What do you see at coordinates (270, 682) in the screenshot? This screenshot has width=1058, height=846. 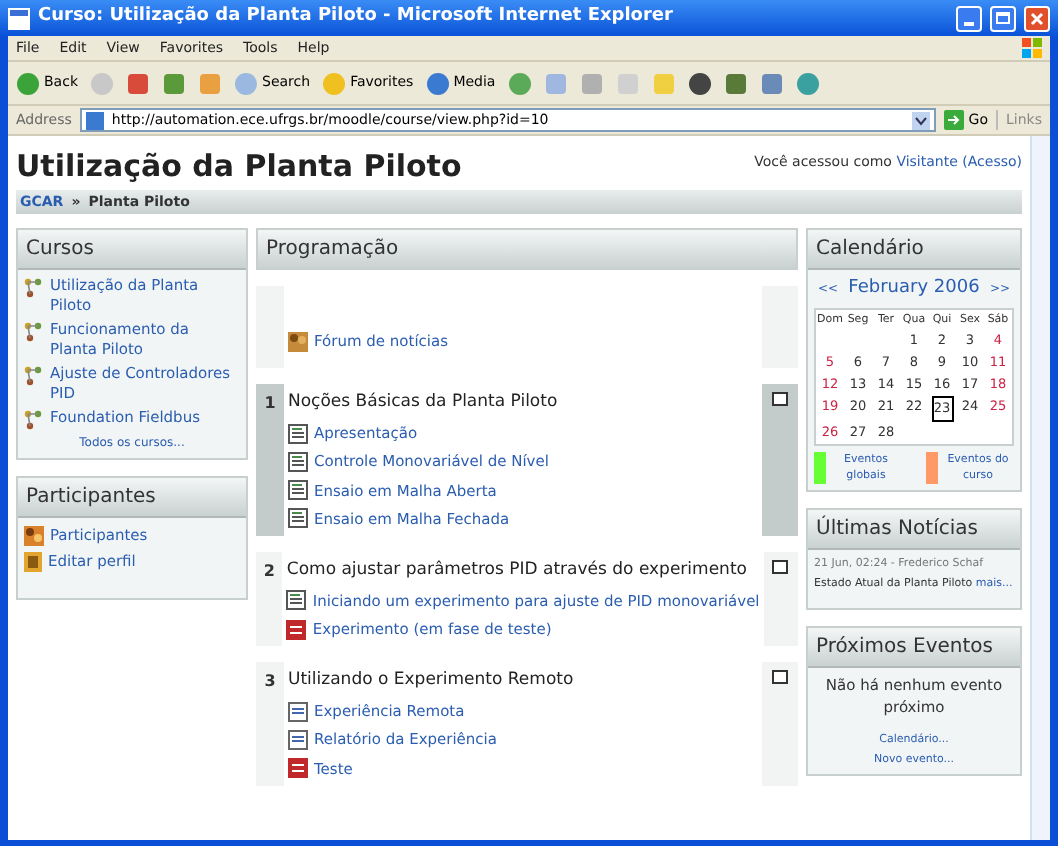 I see `section-number: 3` at bounding box center [270, 682].